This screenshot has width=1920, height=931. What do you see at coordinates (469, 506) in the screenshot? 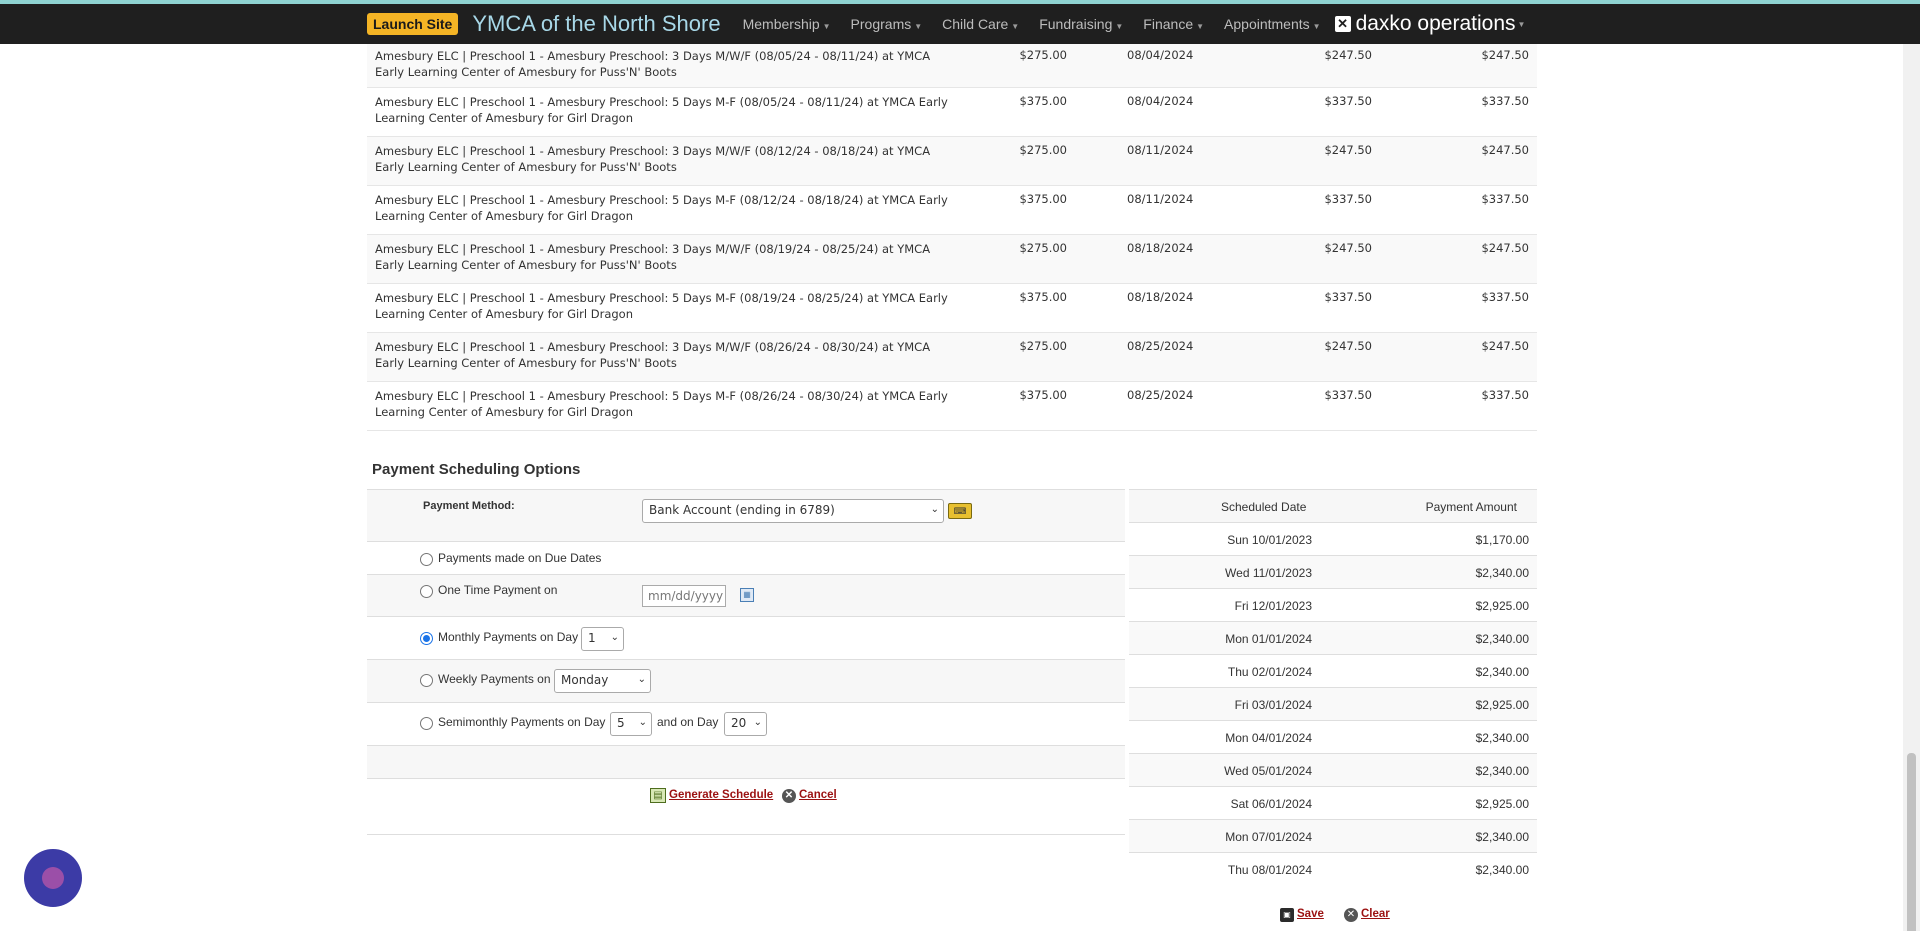
I see `payment-method-label: Payment Method:` at bounding box center [469, 506].